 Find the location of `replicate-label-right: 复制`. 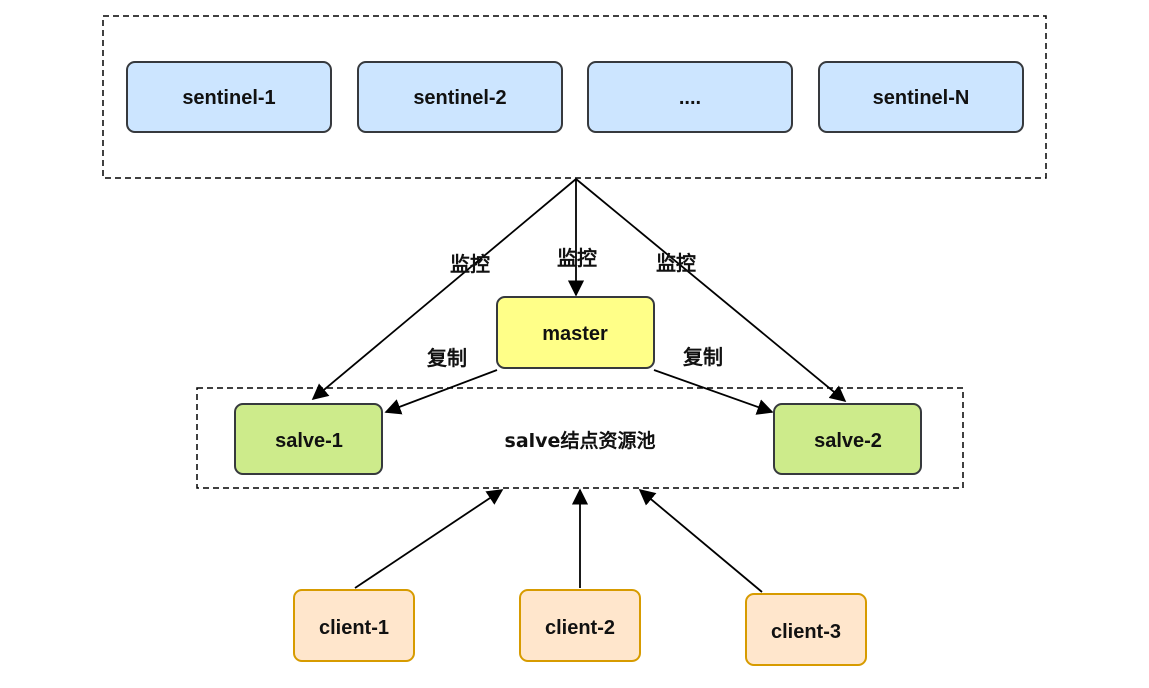

replicate-label-right: 复制 is located at coordinates (702, 357).